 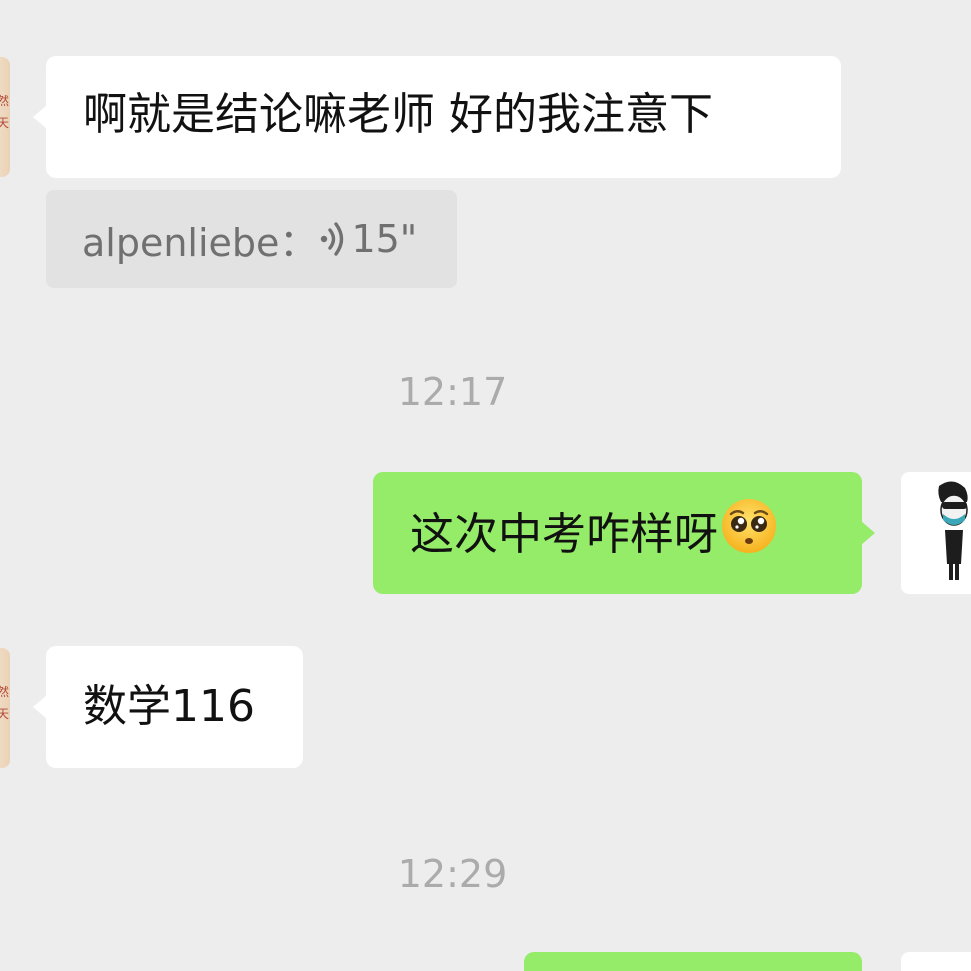 I want to click on pleading-face-emoji-icon, so click(x=749, y=530).